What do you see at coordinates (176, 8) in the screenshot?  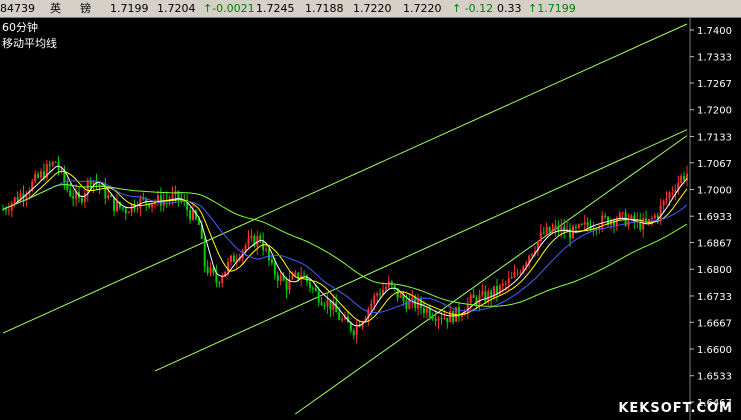 I see `quote-prev: 1.7204` at bounding box center [176, 8].